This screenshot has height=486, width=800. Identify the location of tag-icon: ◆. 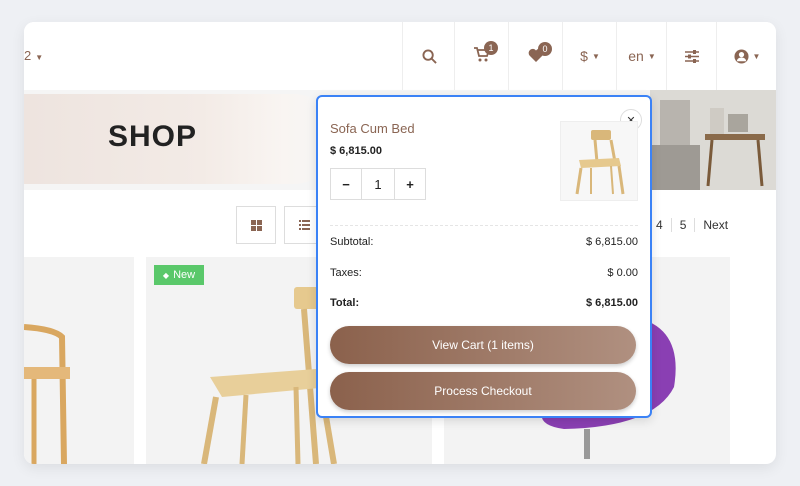
(166, 275).